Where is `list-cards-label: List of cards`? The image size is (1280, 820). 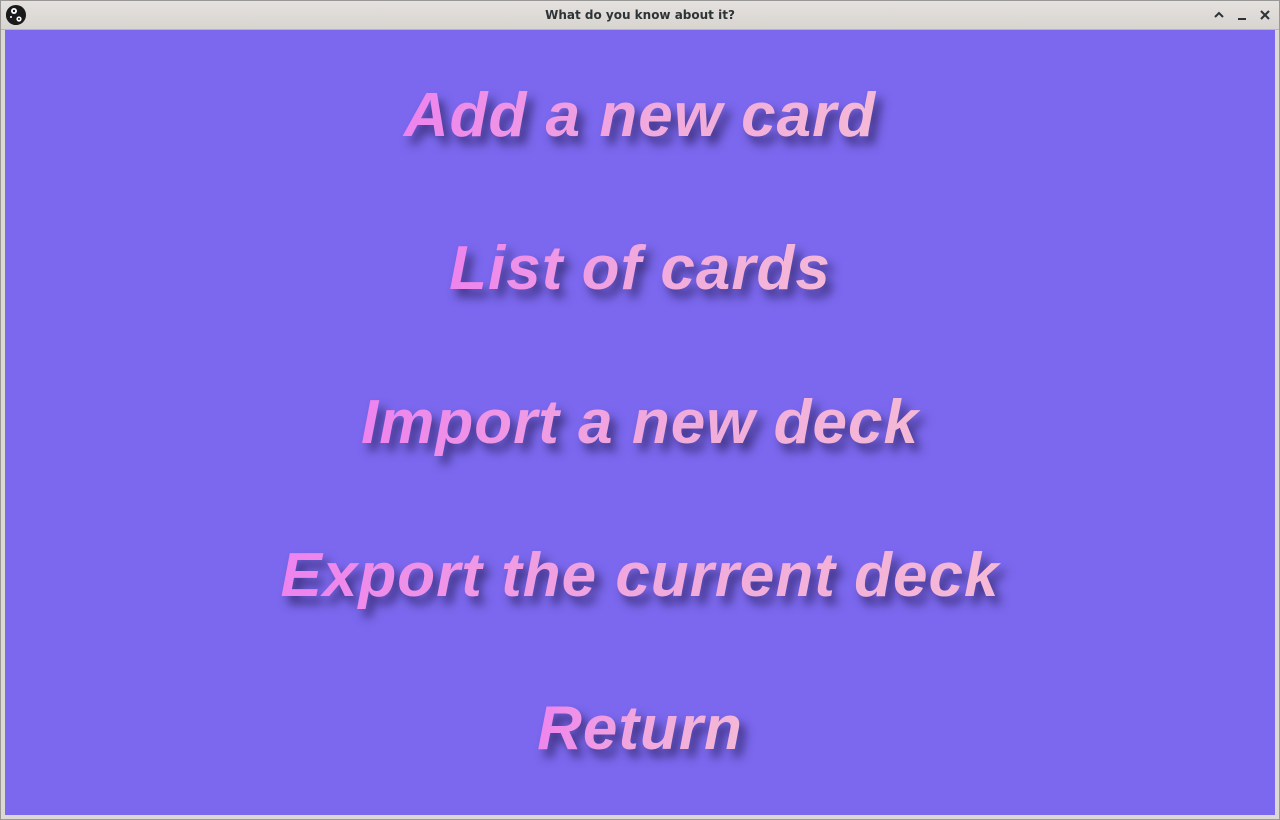
list-cards-label: List of cards is located at coordinates (640, 274).